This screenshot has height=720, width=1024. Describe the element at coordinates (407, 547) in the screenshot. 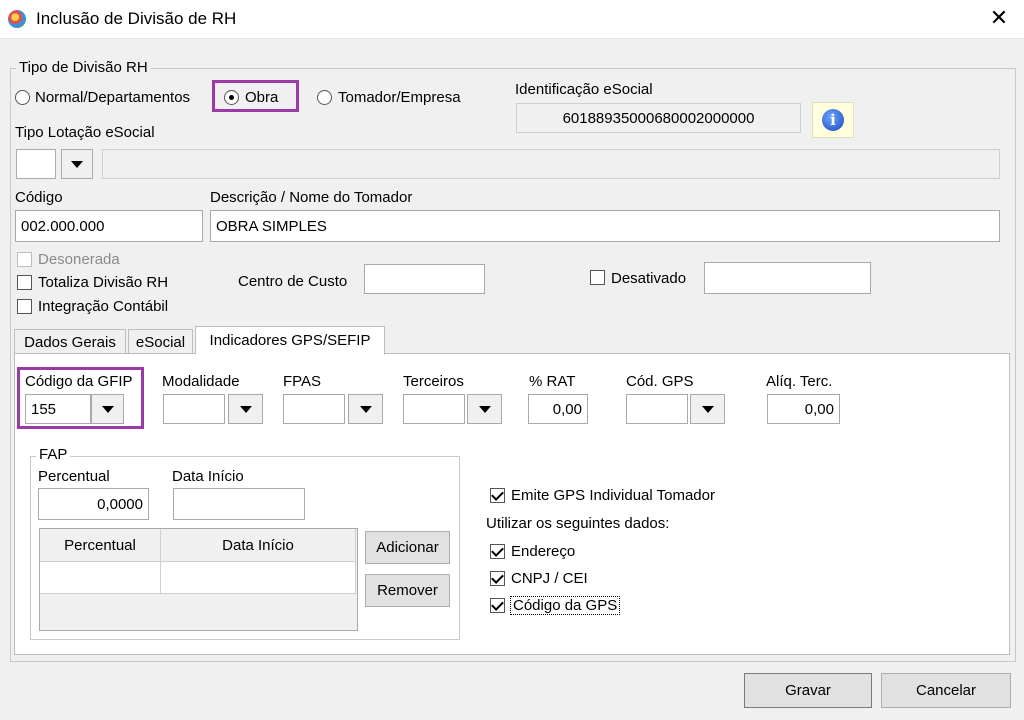

I see `adicionar-button: Adicionar` at that location.